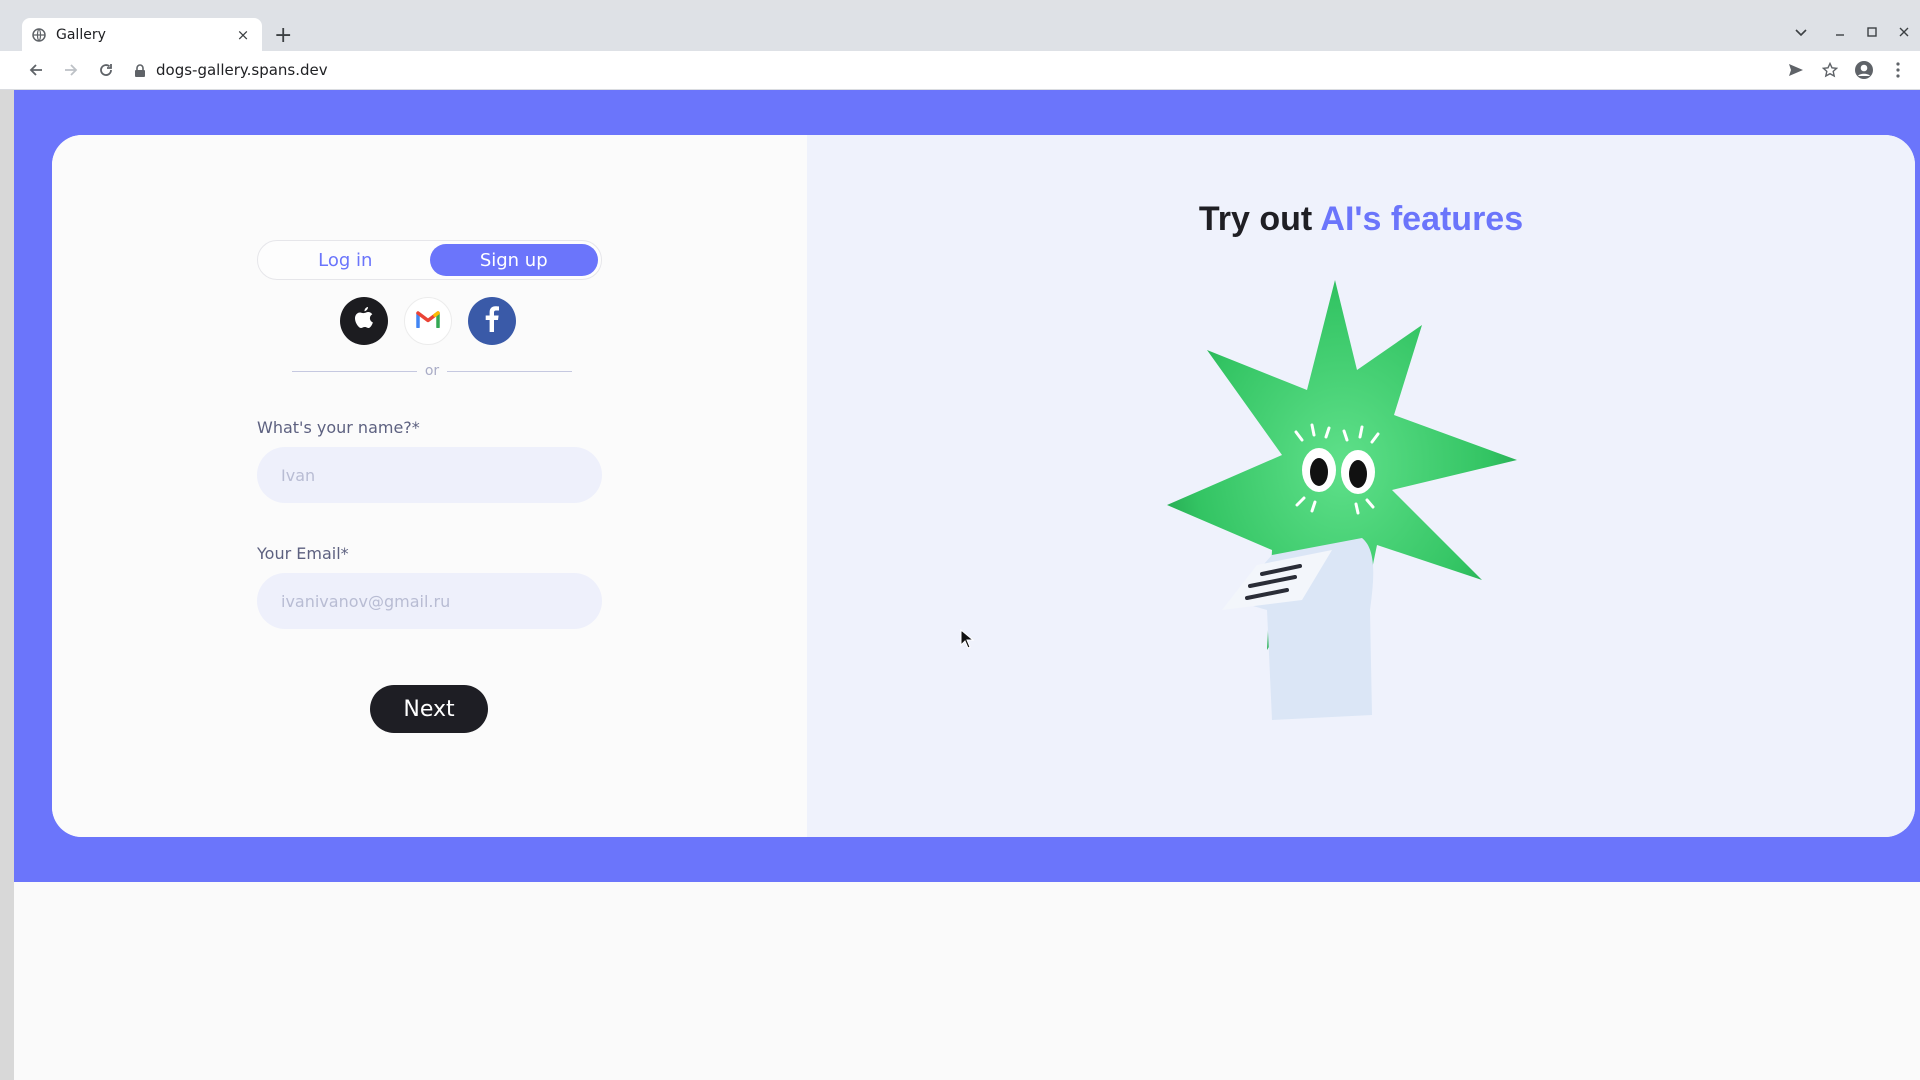 The height and width of the screenshot is (1080, 1920). Describe the element at coordinates (81, 34) in the screenshot. I see `tab-title: Gallery` at that location.